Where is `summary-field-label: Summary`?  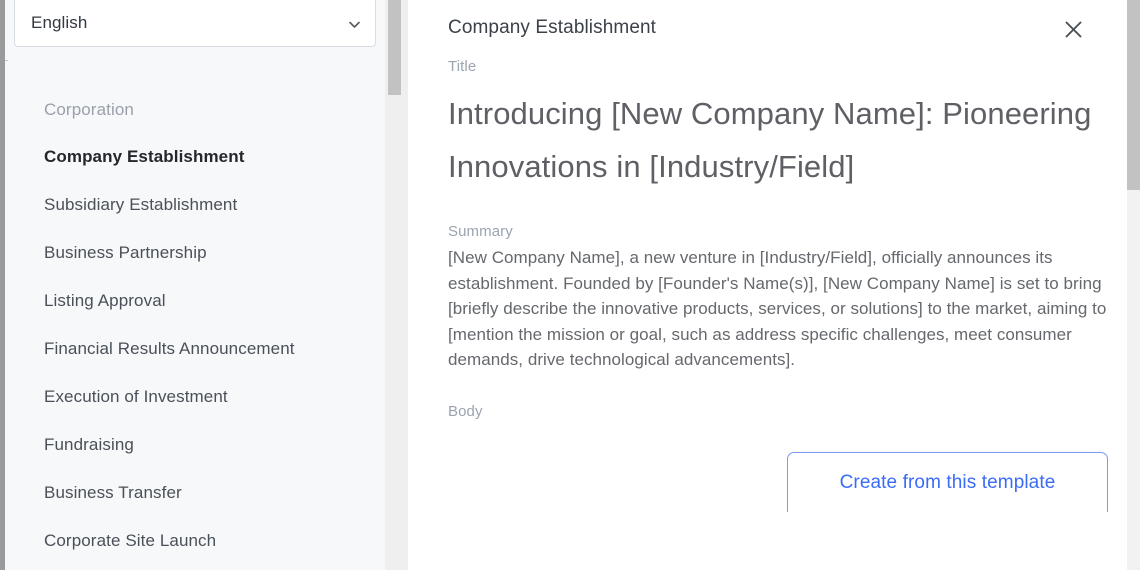
summary-field-label: Summary is located at coordinates (480, 231).